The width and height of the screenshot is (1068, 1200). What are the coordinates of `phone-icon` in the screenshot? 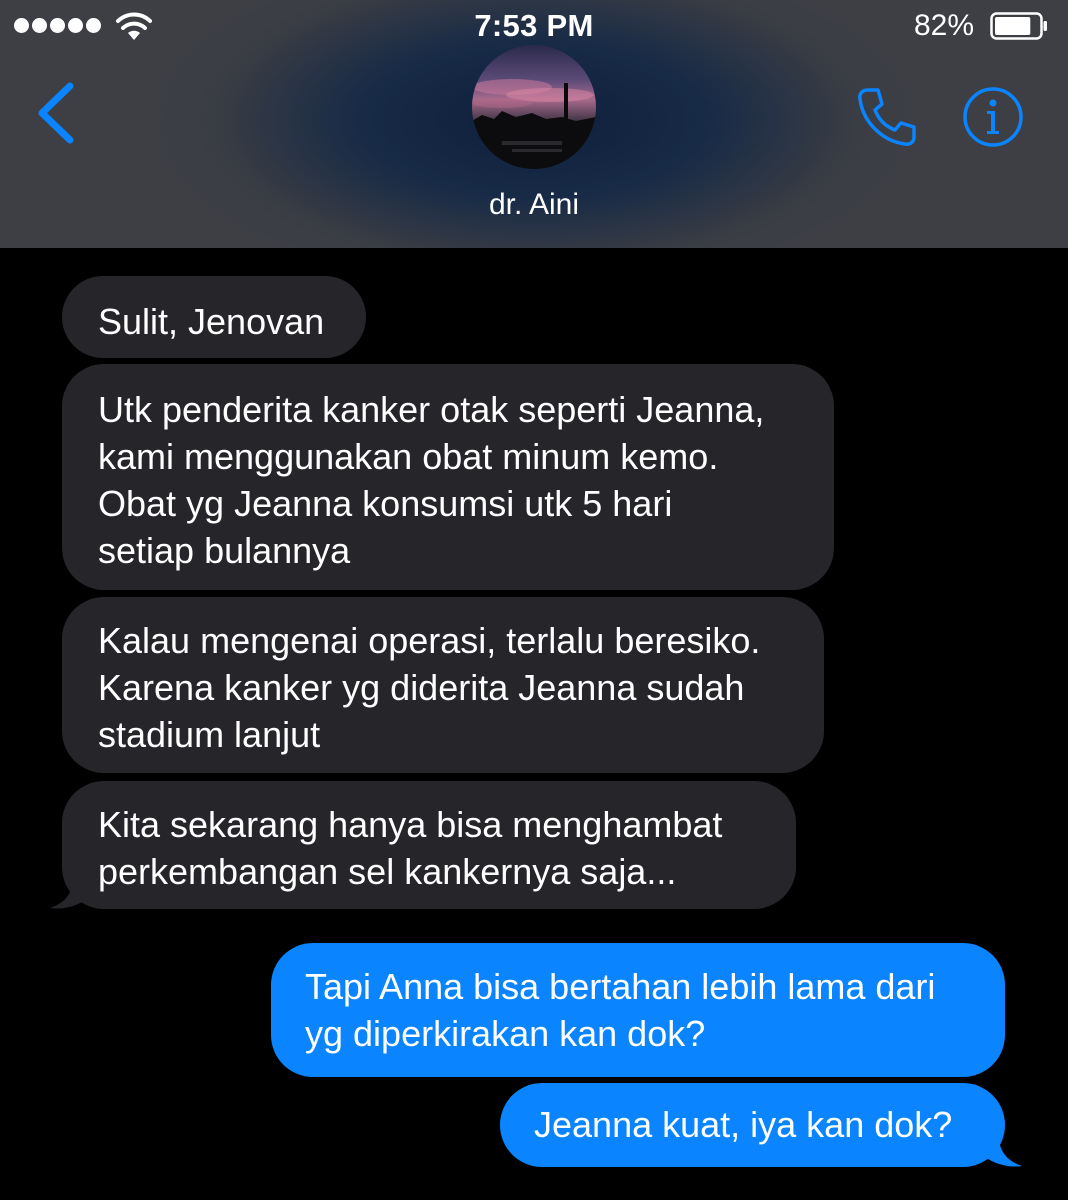 It's located at (886, 117).